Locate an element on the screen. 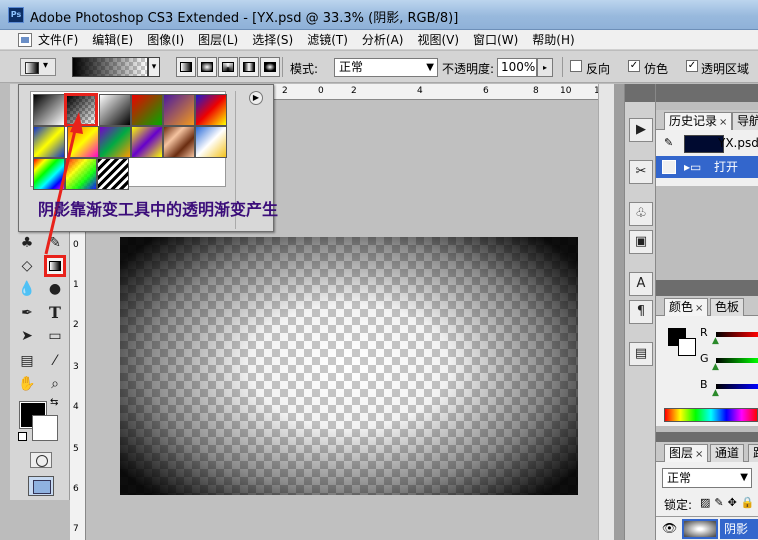  picker-menu-icon: ▶ is located at coordinates (256, 98).